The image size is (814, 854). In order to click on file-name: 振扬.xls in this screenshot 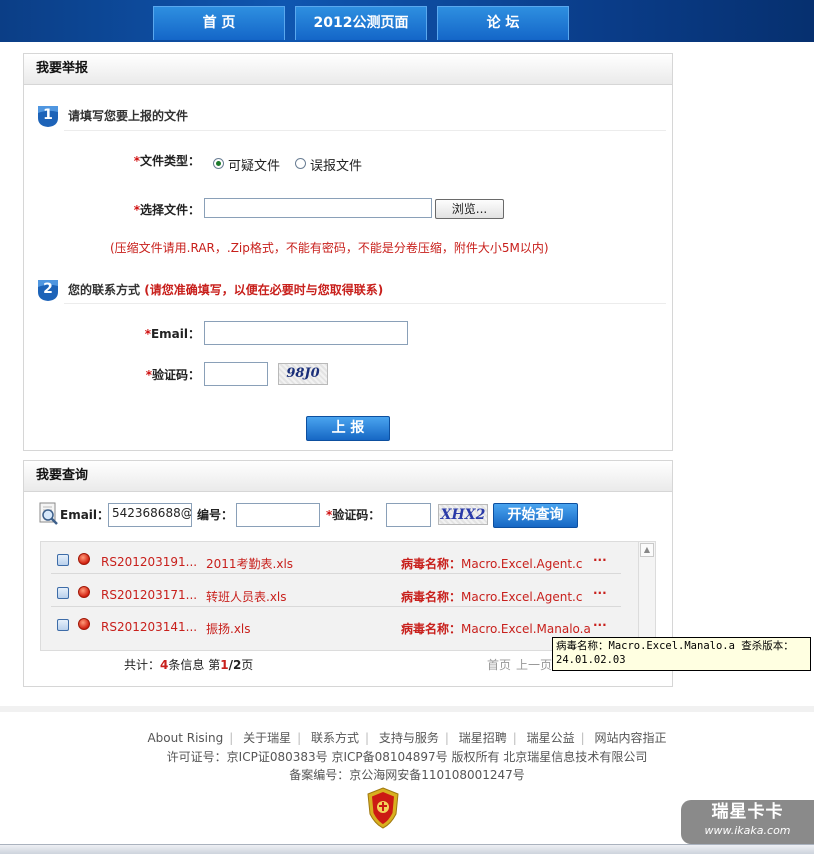, I will do `click(228, 628)`.